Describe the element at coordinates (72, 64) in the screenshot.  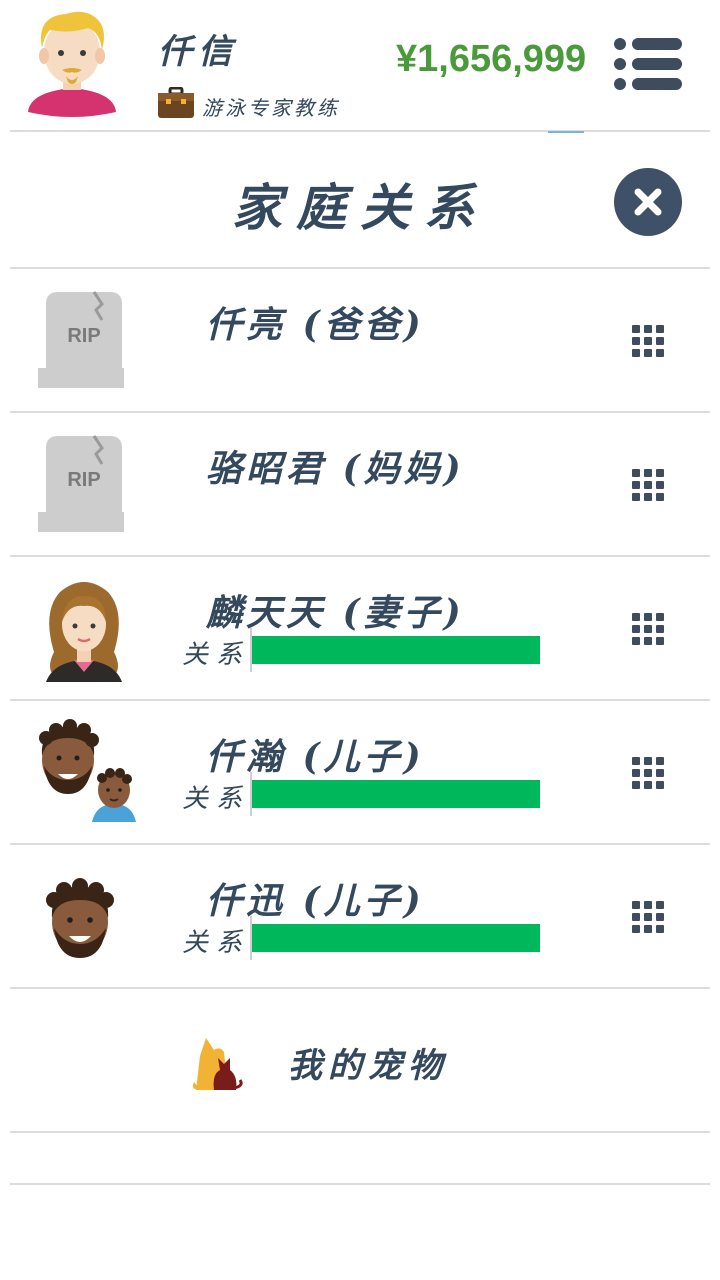
I see `player-avatar-icon` at that location.